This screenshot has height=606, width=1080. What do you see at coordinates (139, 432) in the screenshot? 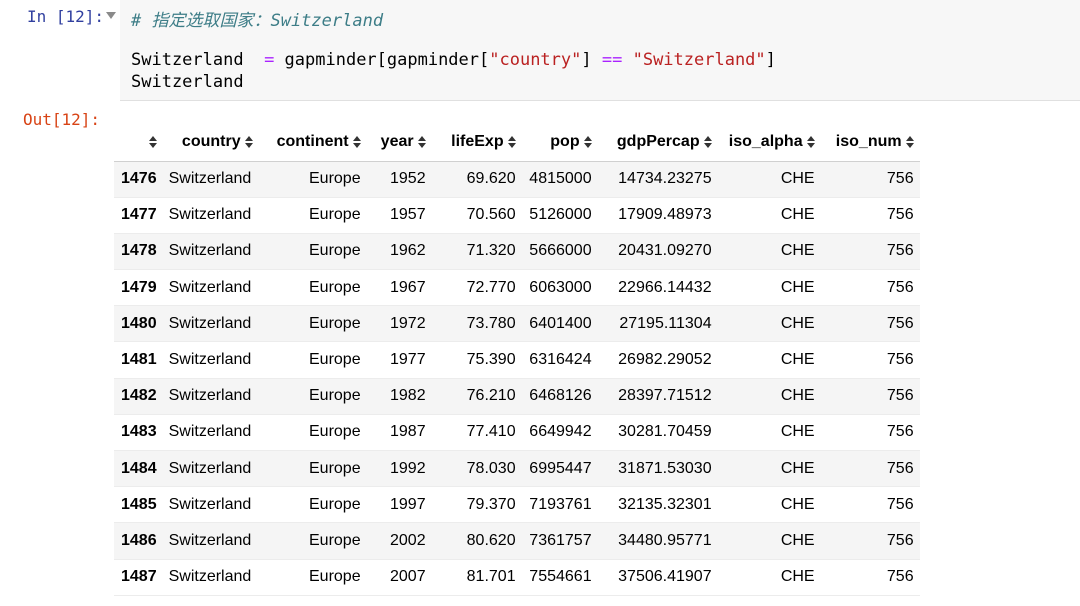
I see `row-index: 1483` at bounding box center [139, 432].